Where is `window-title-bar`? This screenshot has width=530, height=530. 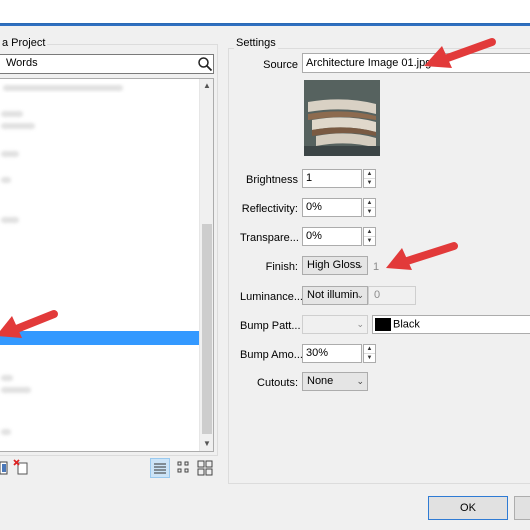 window-title-bar is located at coordinates (265, 12).